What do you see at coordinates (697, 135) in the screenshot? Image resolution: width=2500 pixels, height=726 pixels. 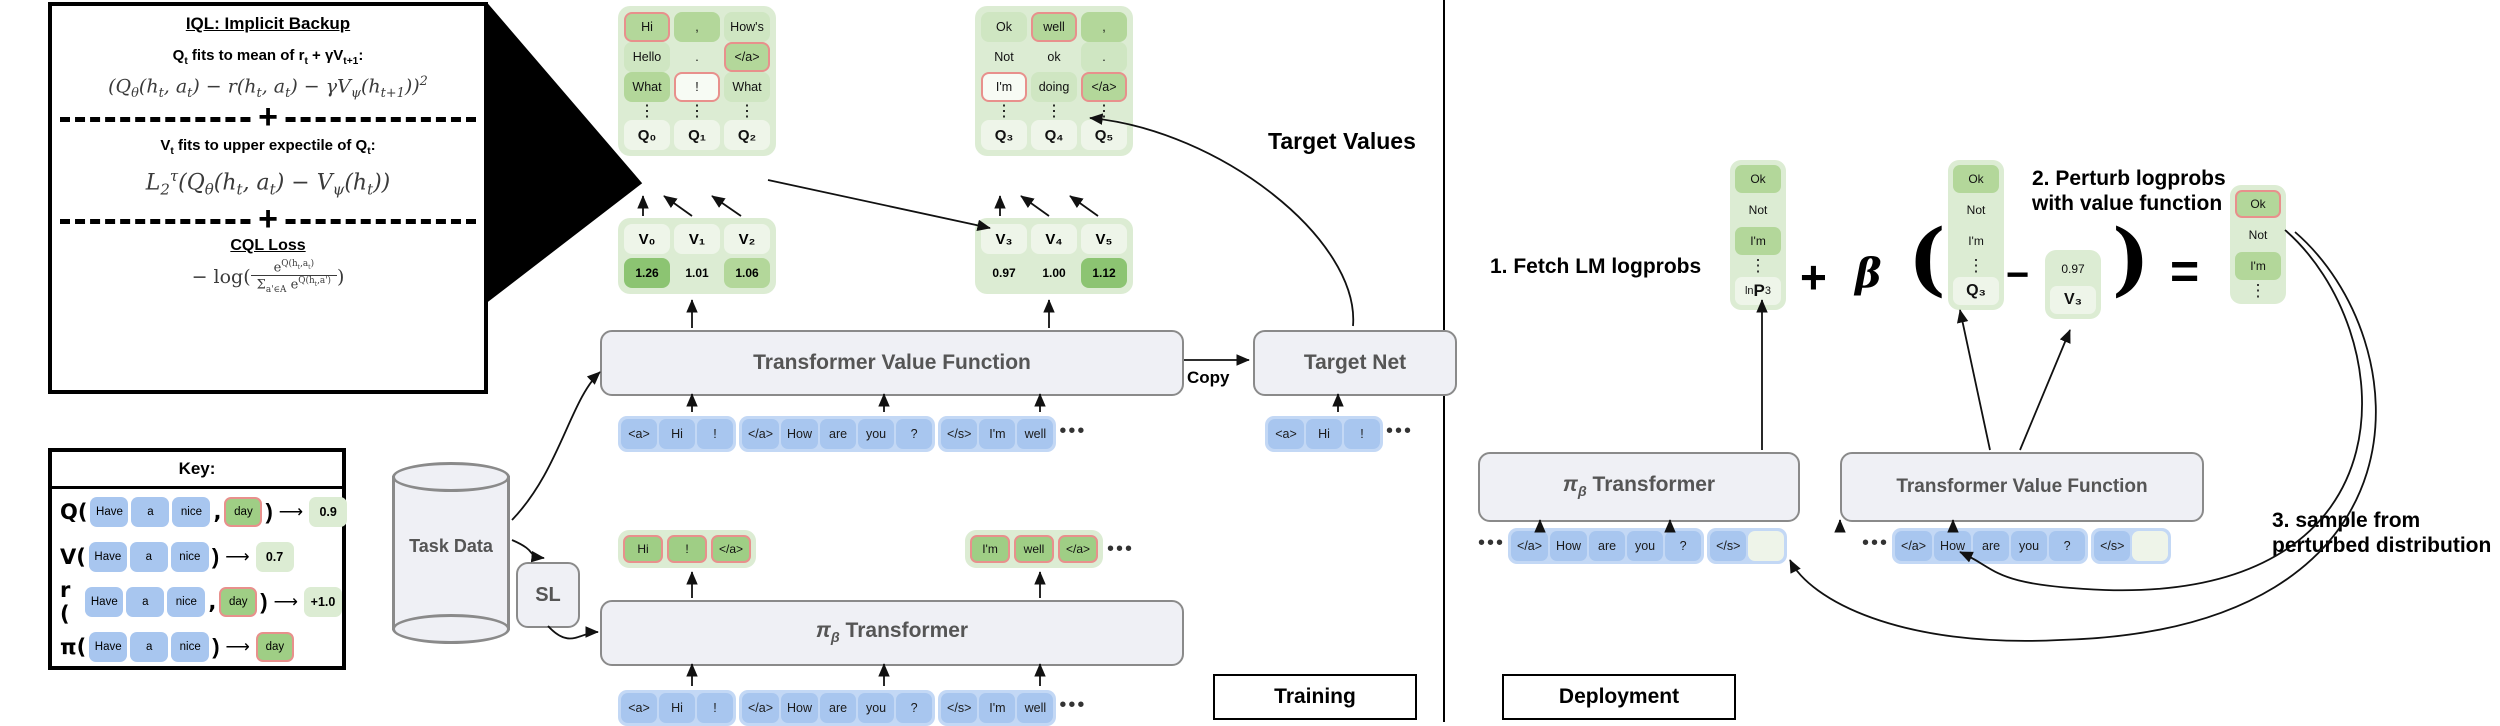 I see `q-label-row: Q₀ Q₁ Q₂` at bounding box center [697, 135].